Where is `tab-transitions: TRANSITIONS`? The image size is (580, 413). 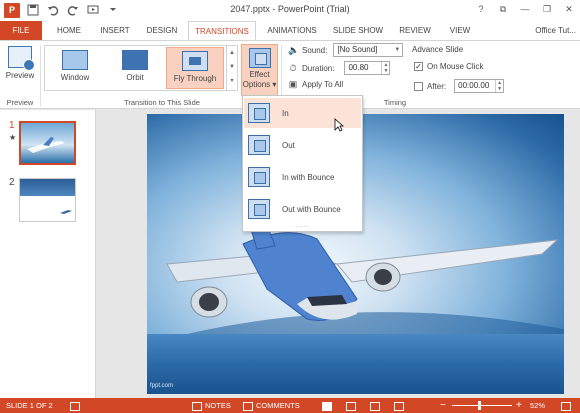 tab-transitions: TRANSITIONS is located at coordinates (222, 31).